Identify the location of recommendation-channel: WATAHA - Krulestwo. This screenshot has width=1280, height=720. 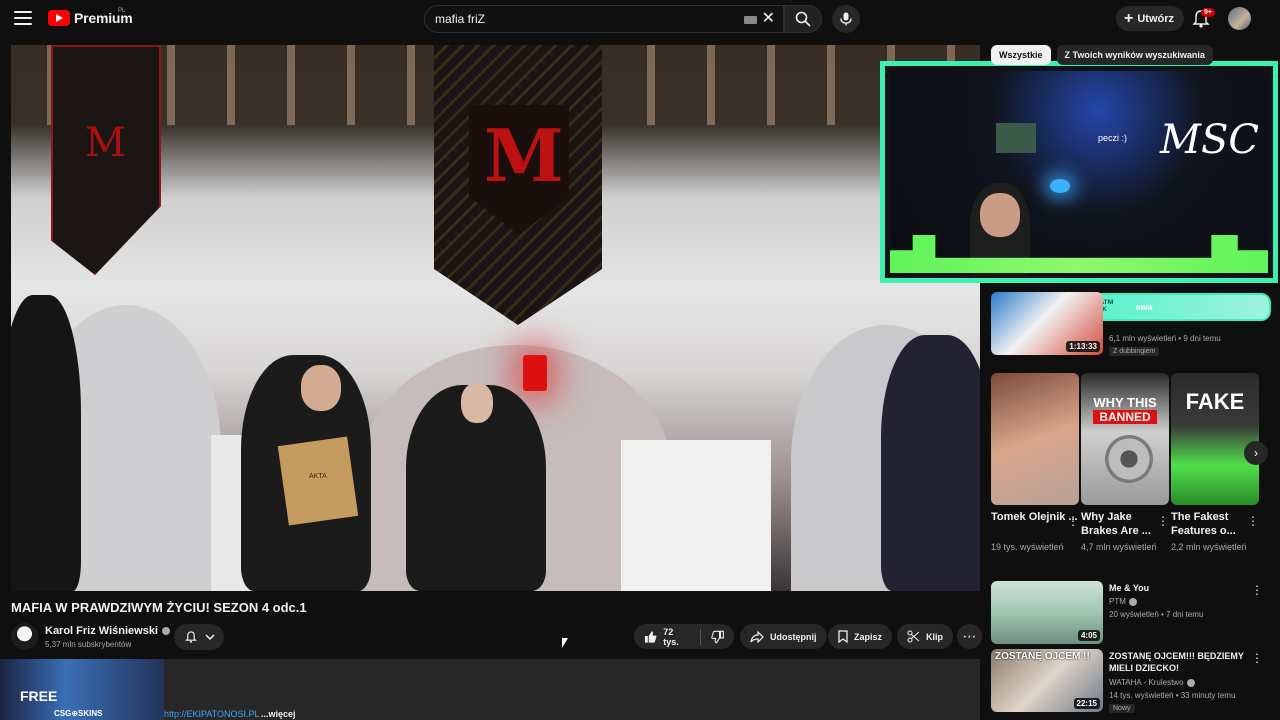
(1152, 682).